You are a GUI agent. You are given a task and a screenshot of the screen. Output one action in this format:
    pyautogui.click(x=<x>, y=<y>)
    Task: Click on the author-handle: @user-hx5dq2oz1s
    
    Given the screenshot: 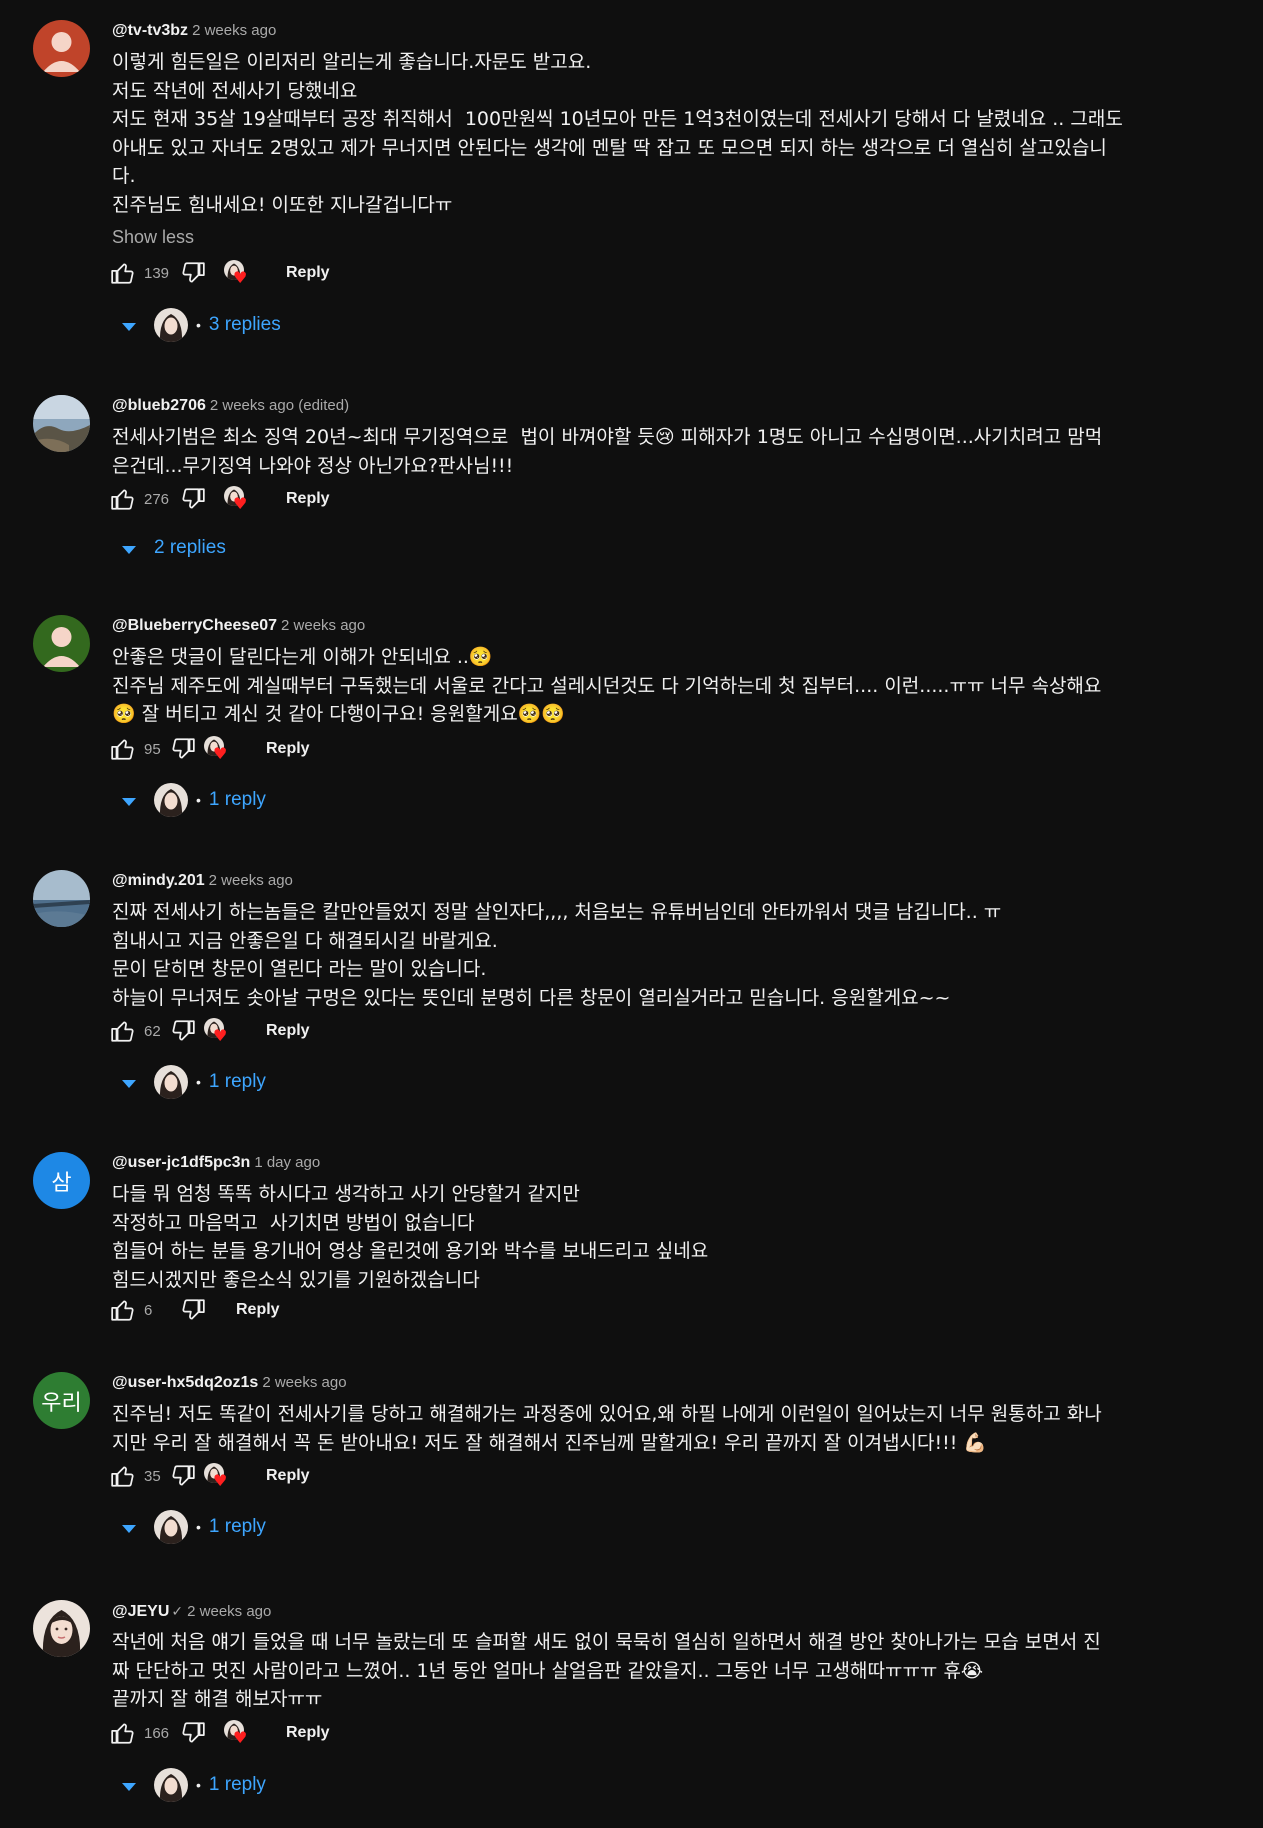 What is the action you would take?
    pyautogui.click(x=185, y=1382)
    